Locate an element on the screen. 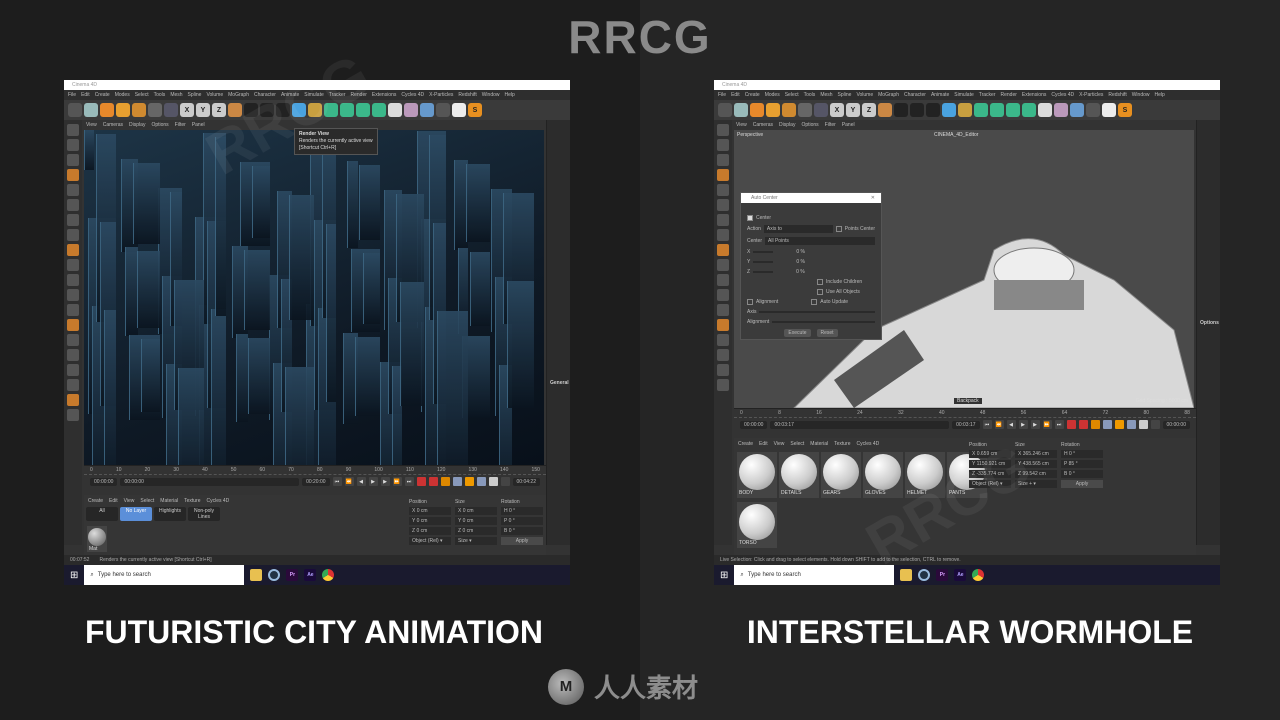 The height and width of the screenshot is (720, 1280). coord-field-x: X 0 cm is located at coordinates (476, 511).